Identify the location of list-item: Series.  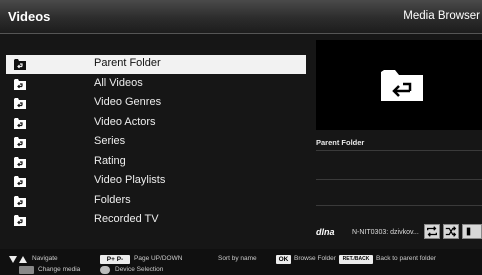
(156, 142).